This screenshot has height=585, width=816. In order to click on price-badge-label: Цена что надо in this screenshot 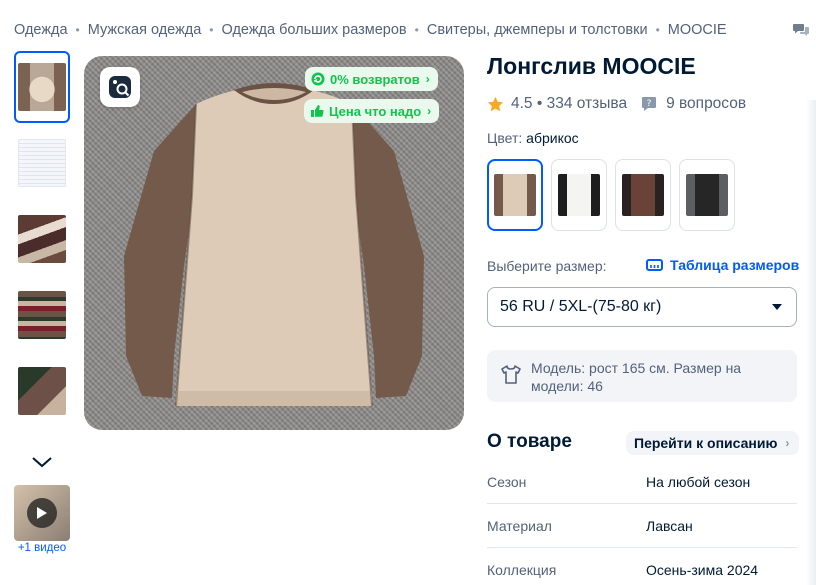, I will do `click(375, 111)`.